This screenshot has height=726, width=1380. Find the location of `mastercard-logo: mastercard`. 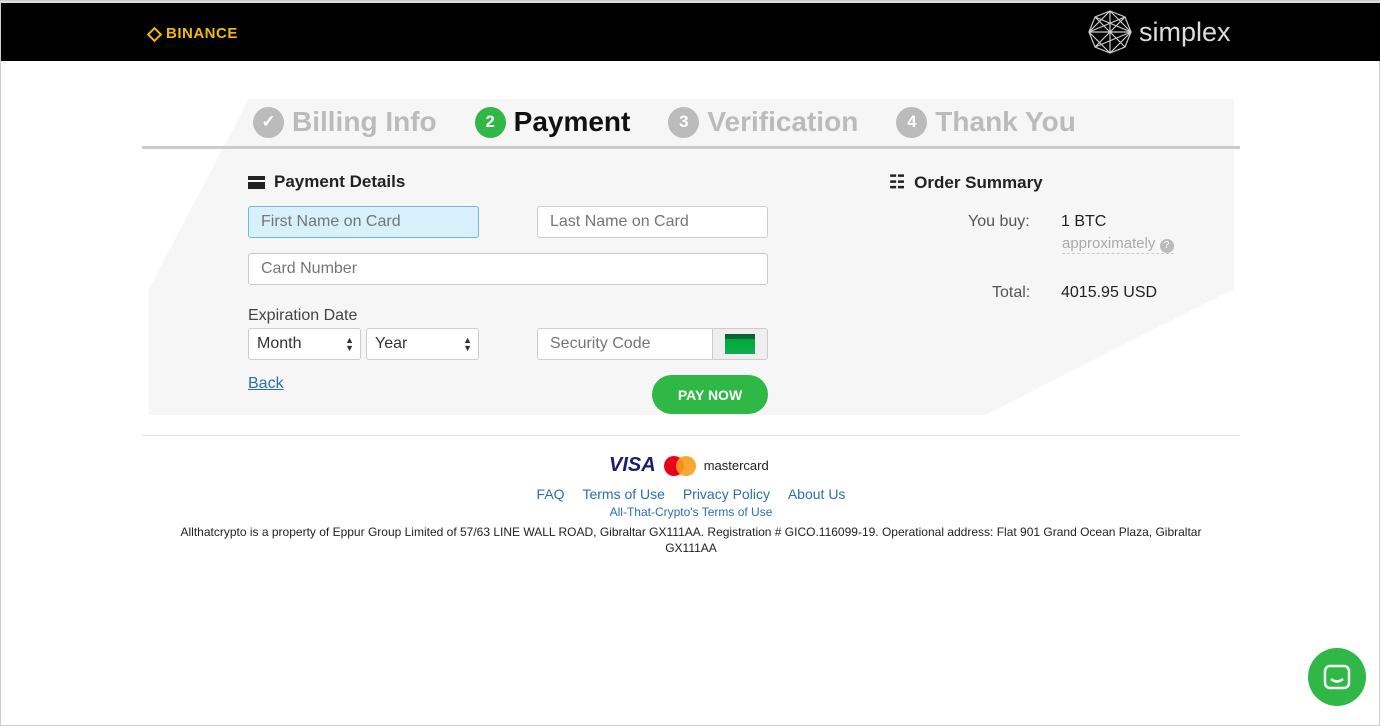

mastercard-logo: mastercard is located at coordinates (736, 465).